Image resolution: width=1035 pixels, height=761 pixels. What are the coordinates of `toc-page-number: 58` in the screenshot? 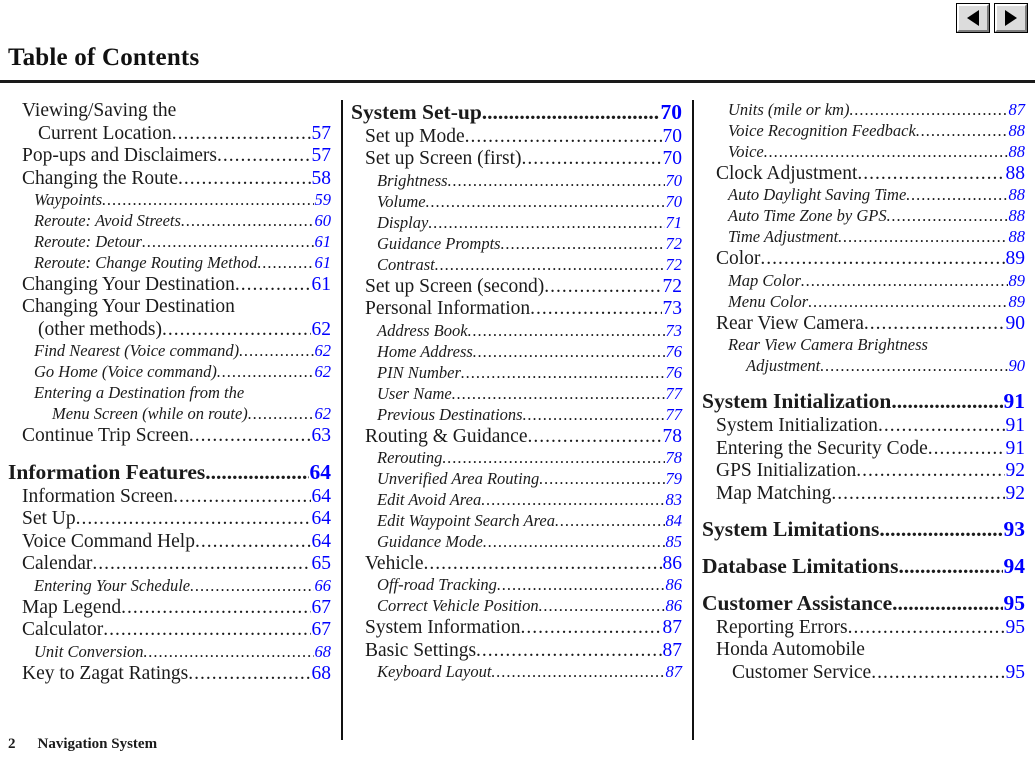 It's located at (321, 179).